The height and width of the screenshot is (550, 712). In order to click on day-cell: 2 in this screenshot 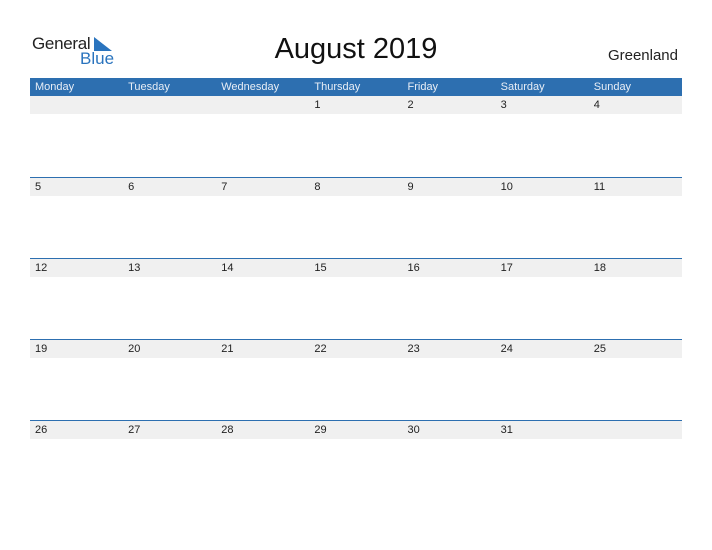, I will do `click(410, 105)`.